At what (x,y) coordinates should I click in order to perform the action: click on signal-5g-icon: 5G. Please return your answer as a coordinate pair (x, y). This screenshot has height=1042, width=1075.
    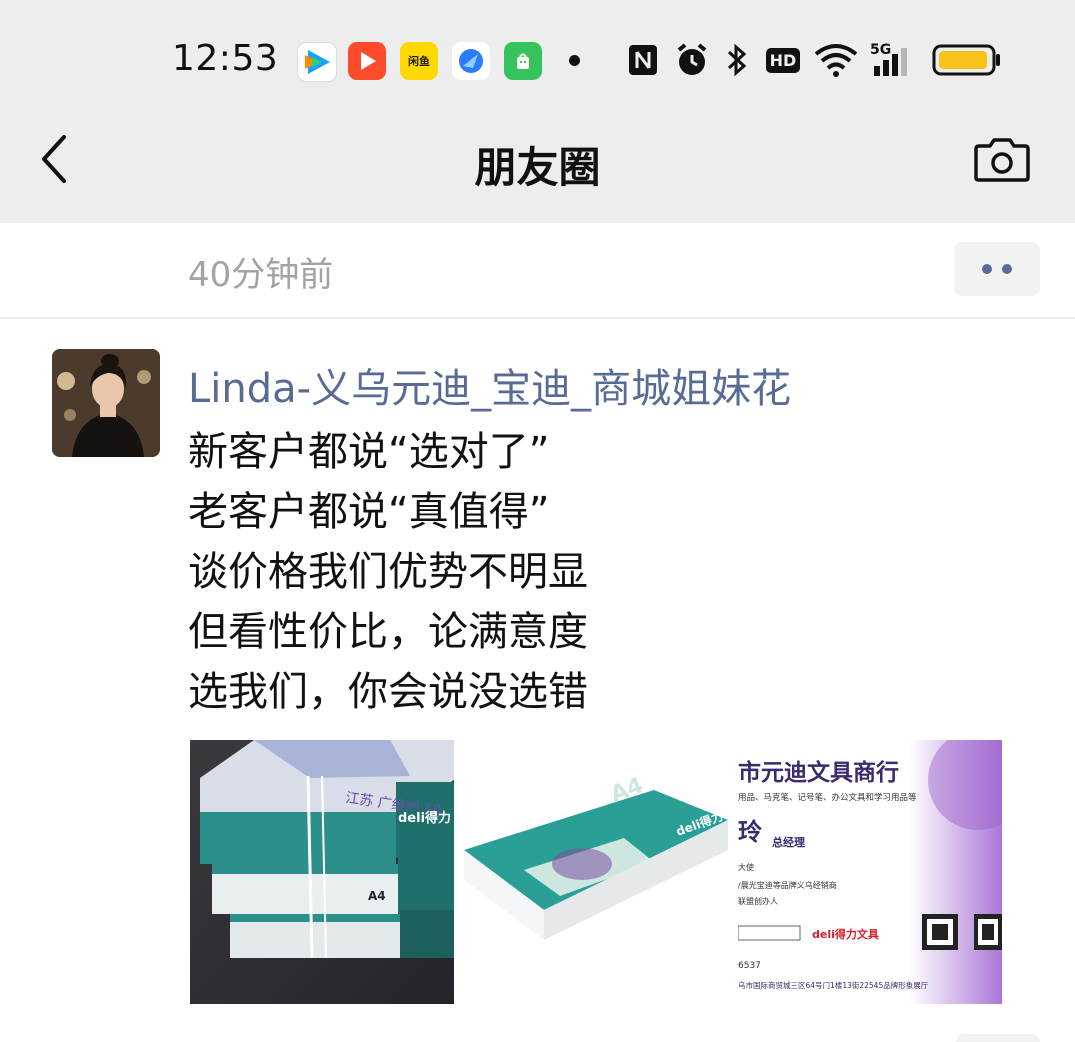
    Looking at the image, I should click on (893, 60).